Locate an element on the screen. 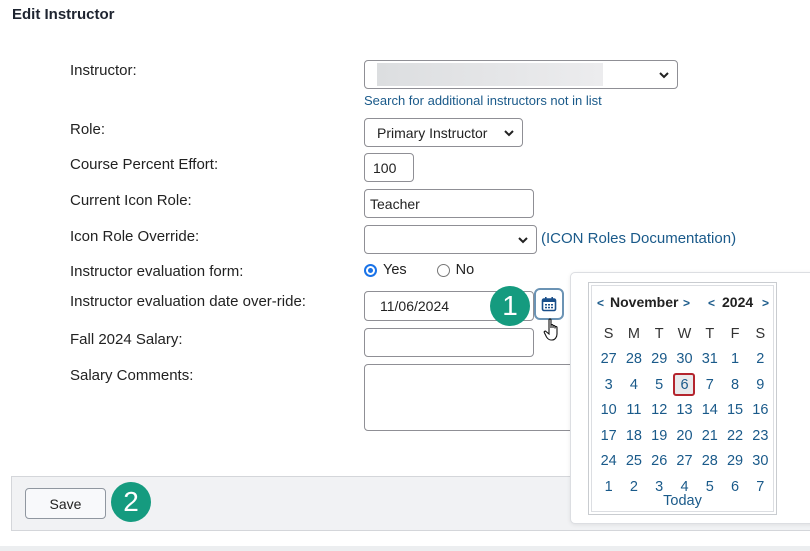 The width and height of the screenshot is (810, 551). day-cell: 17 is located at coordinates (608, 436).